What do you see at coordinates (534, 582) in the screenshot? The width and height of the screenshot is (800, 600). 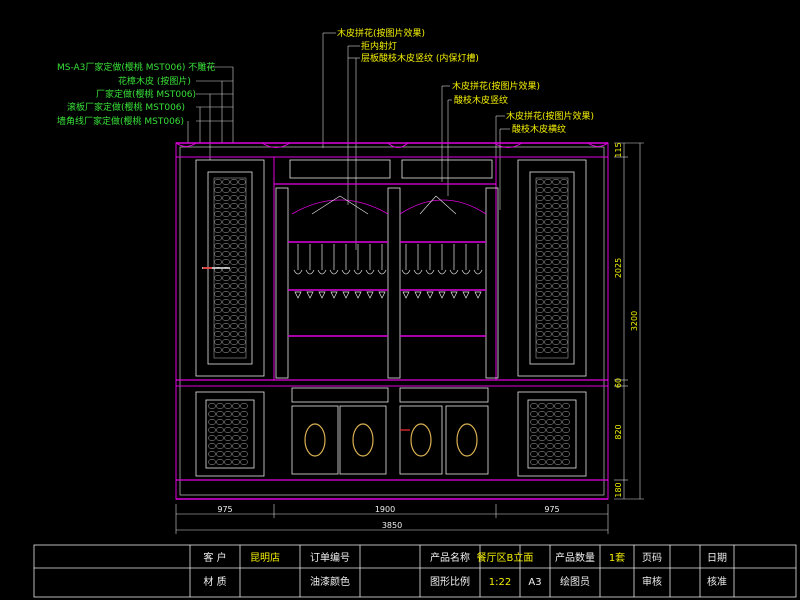 I see `paper-size: A3` at bounding box center [534, 582].